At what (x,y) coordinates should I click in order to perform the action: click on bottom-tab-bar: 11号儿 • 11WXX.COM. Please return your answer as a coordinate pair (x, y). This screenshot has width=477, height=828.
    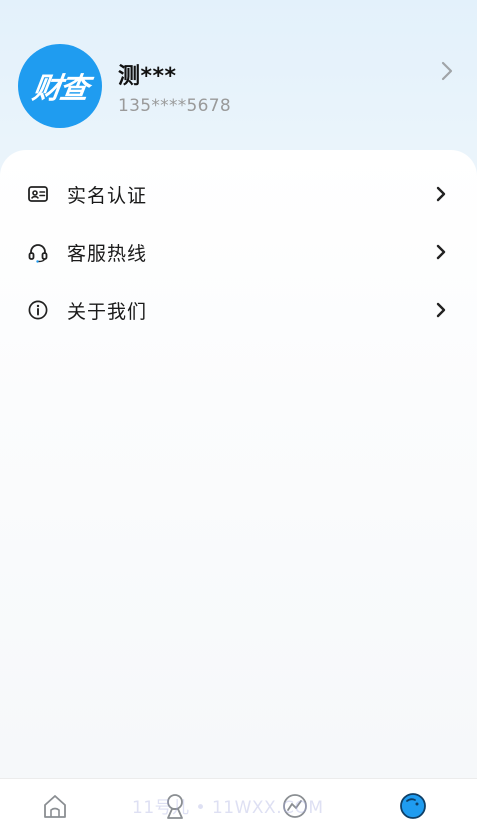
    Looking at the image, I should click on (238, 803).